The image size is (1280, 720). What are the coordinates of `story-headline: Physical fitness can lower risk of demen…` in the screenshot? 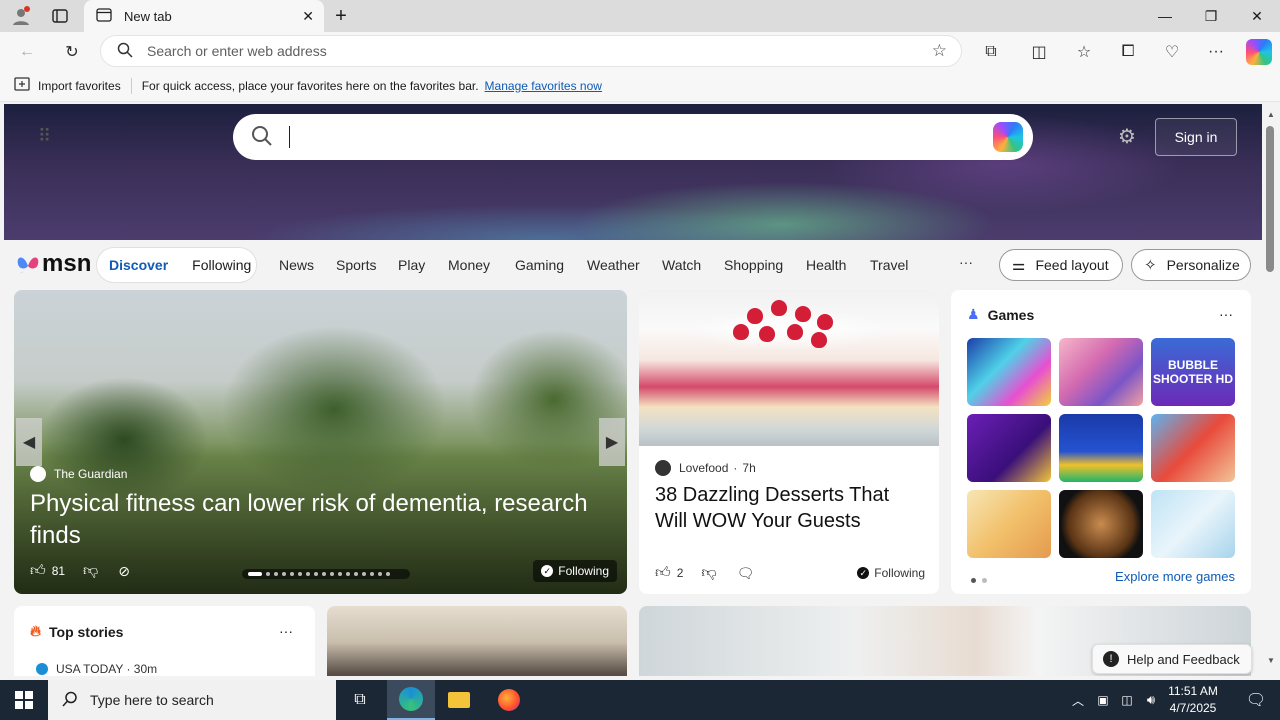 It's located at (320, 520).